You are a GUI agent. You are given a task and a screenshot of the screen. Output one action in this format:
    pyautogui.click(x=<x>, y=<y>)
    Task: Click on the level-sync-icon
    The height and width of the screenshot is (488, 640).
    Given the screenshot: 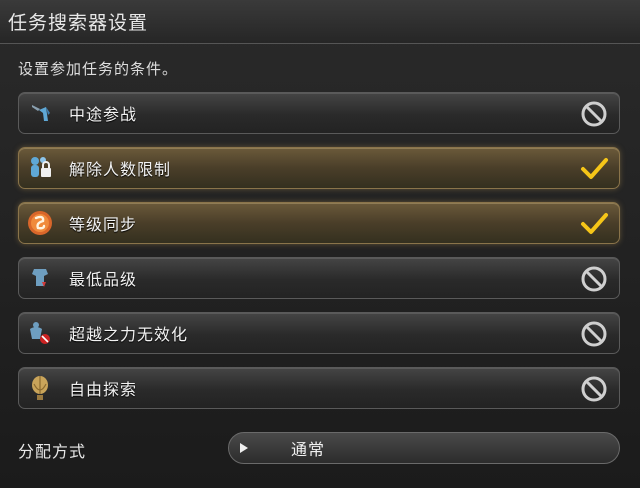 What is the action you would take?
    pyautogui.click(x=40, y=223)
    